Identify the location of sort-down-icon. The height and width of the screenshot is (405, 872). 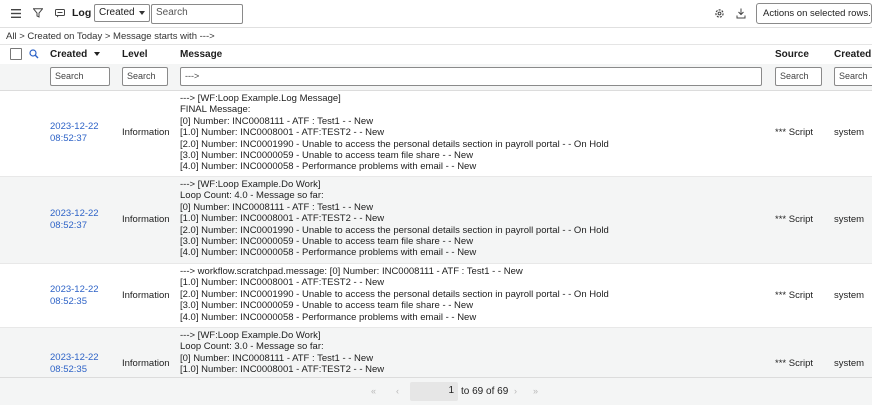
(97, 54).